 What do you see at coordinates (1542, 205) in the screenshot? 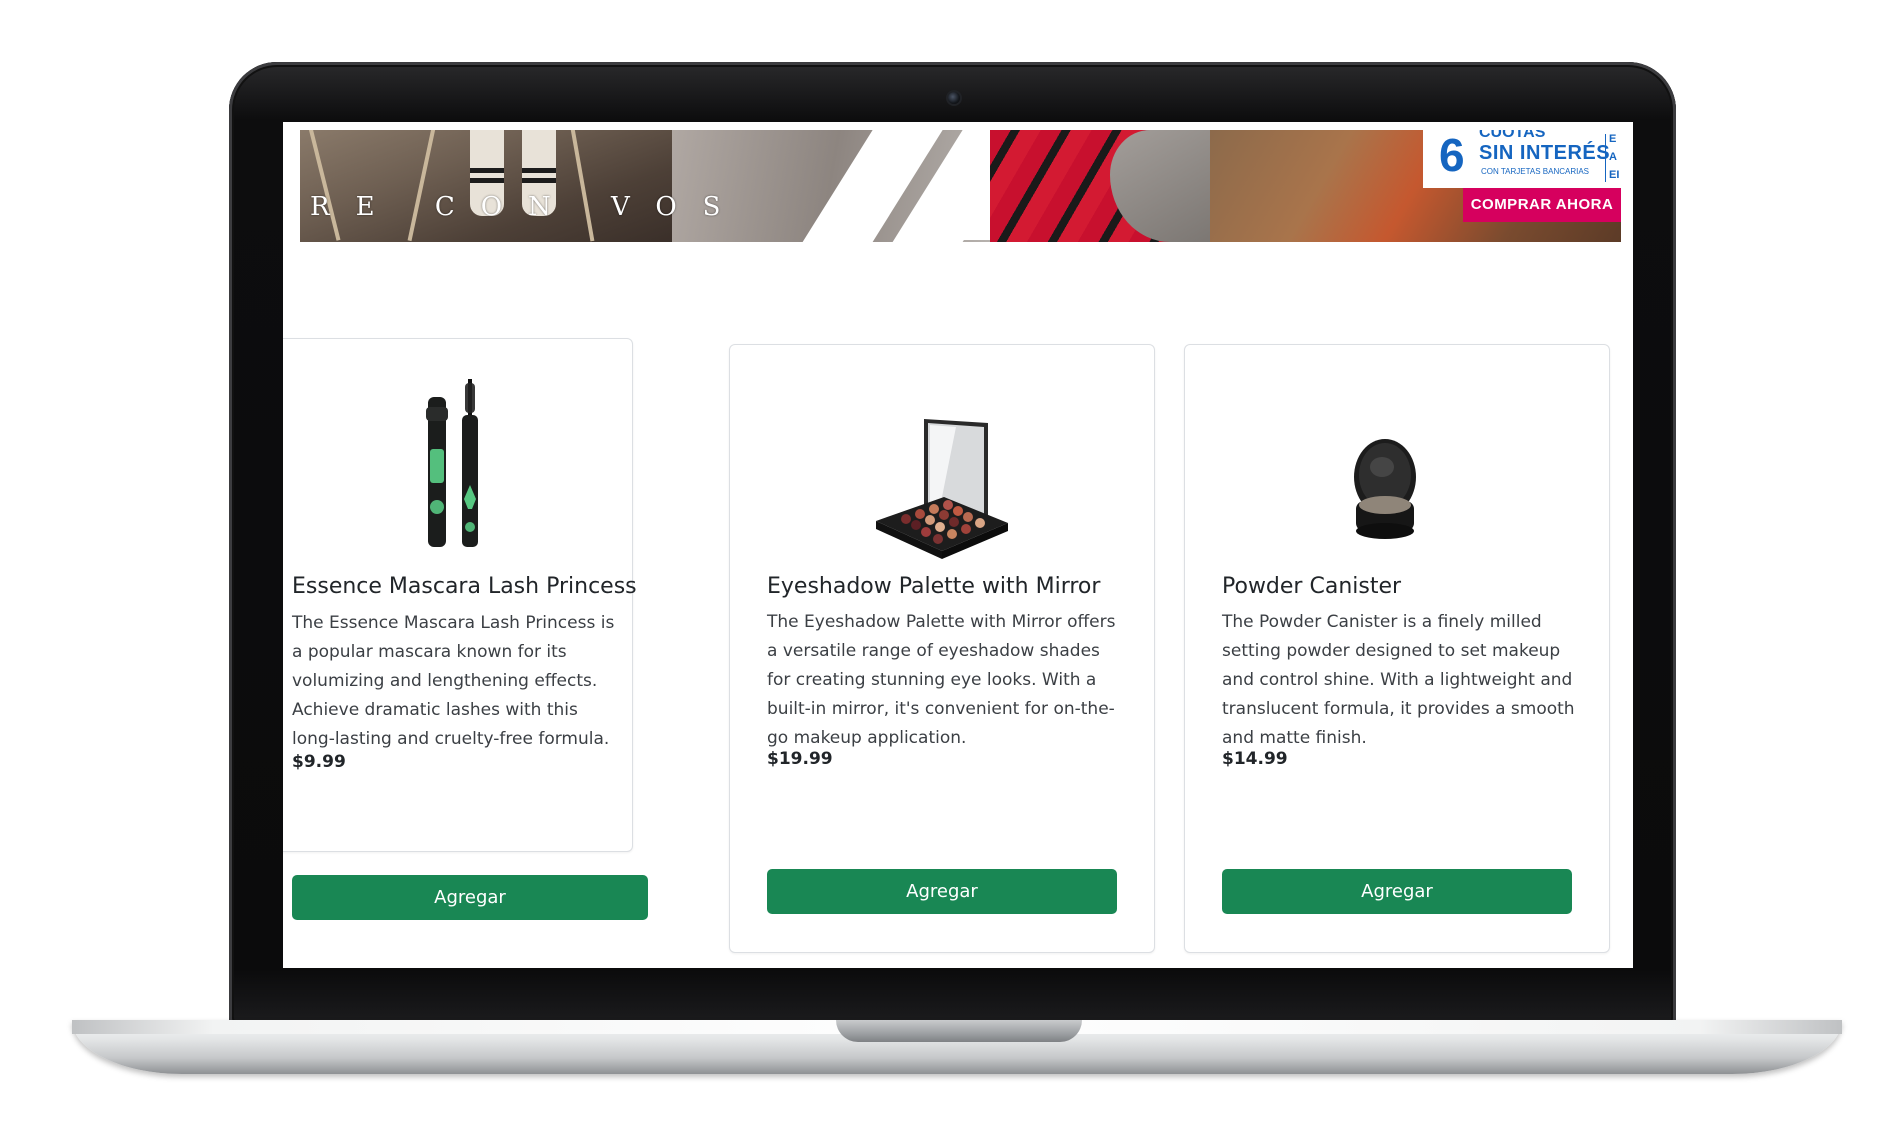
I see `buy-now-button: COMPRAR AHORA` at bounding box center [1542, 205].